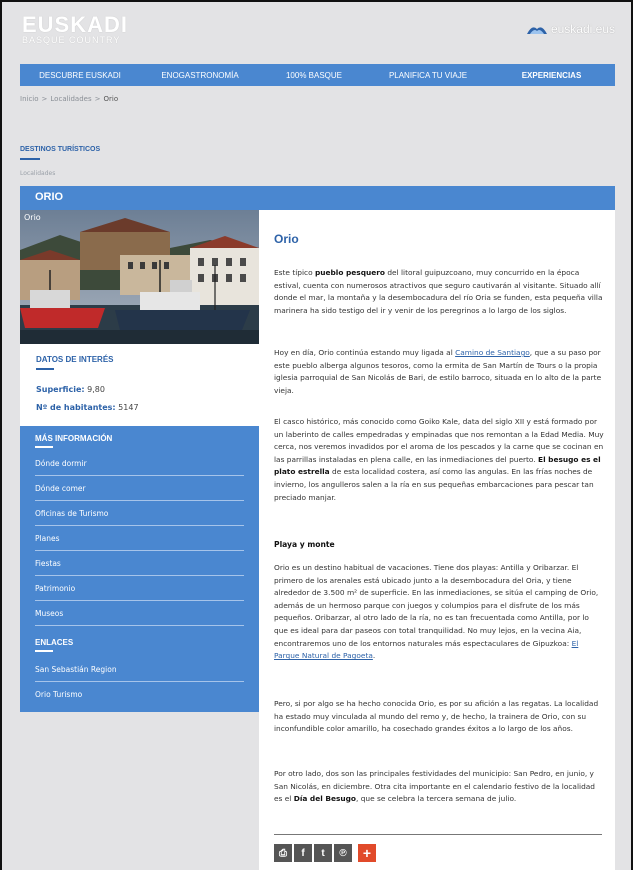 The width and height of the screenshot is (633, 870). I want to click on share-bar: ⎙ f t ℗ +, so click(325, 853).